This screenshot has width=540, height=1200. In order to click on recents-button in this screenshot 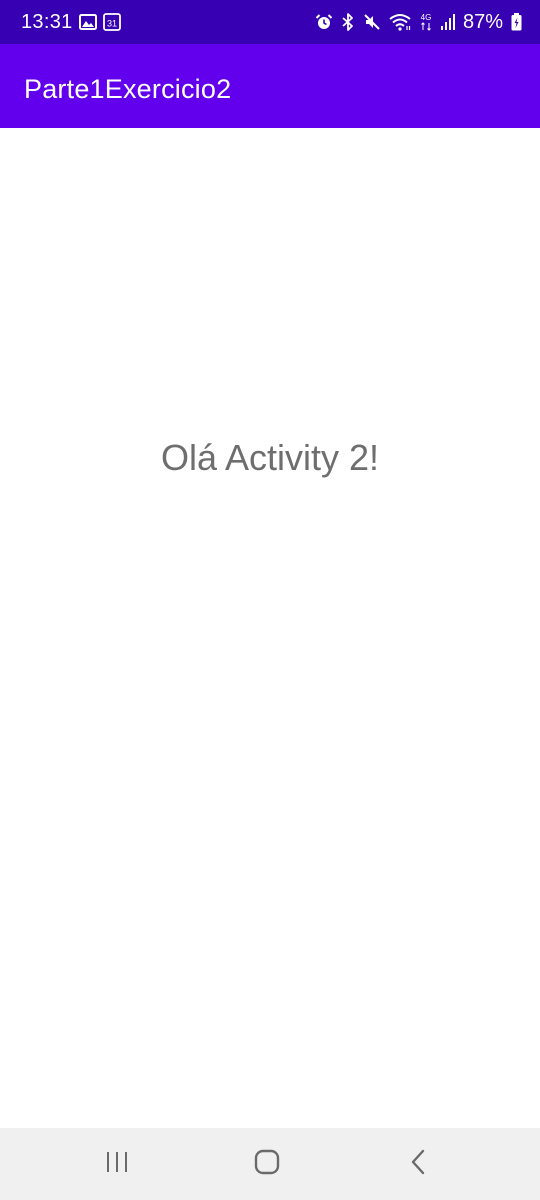, I will do `click(117, 1164)`.